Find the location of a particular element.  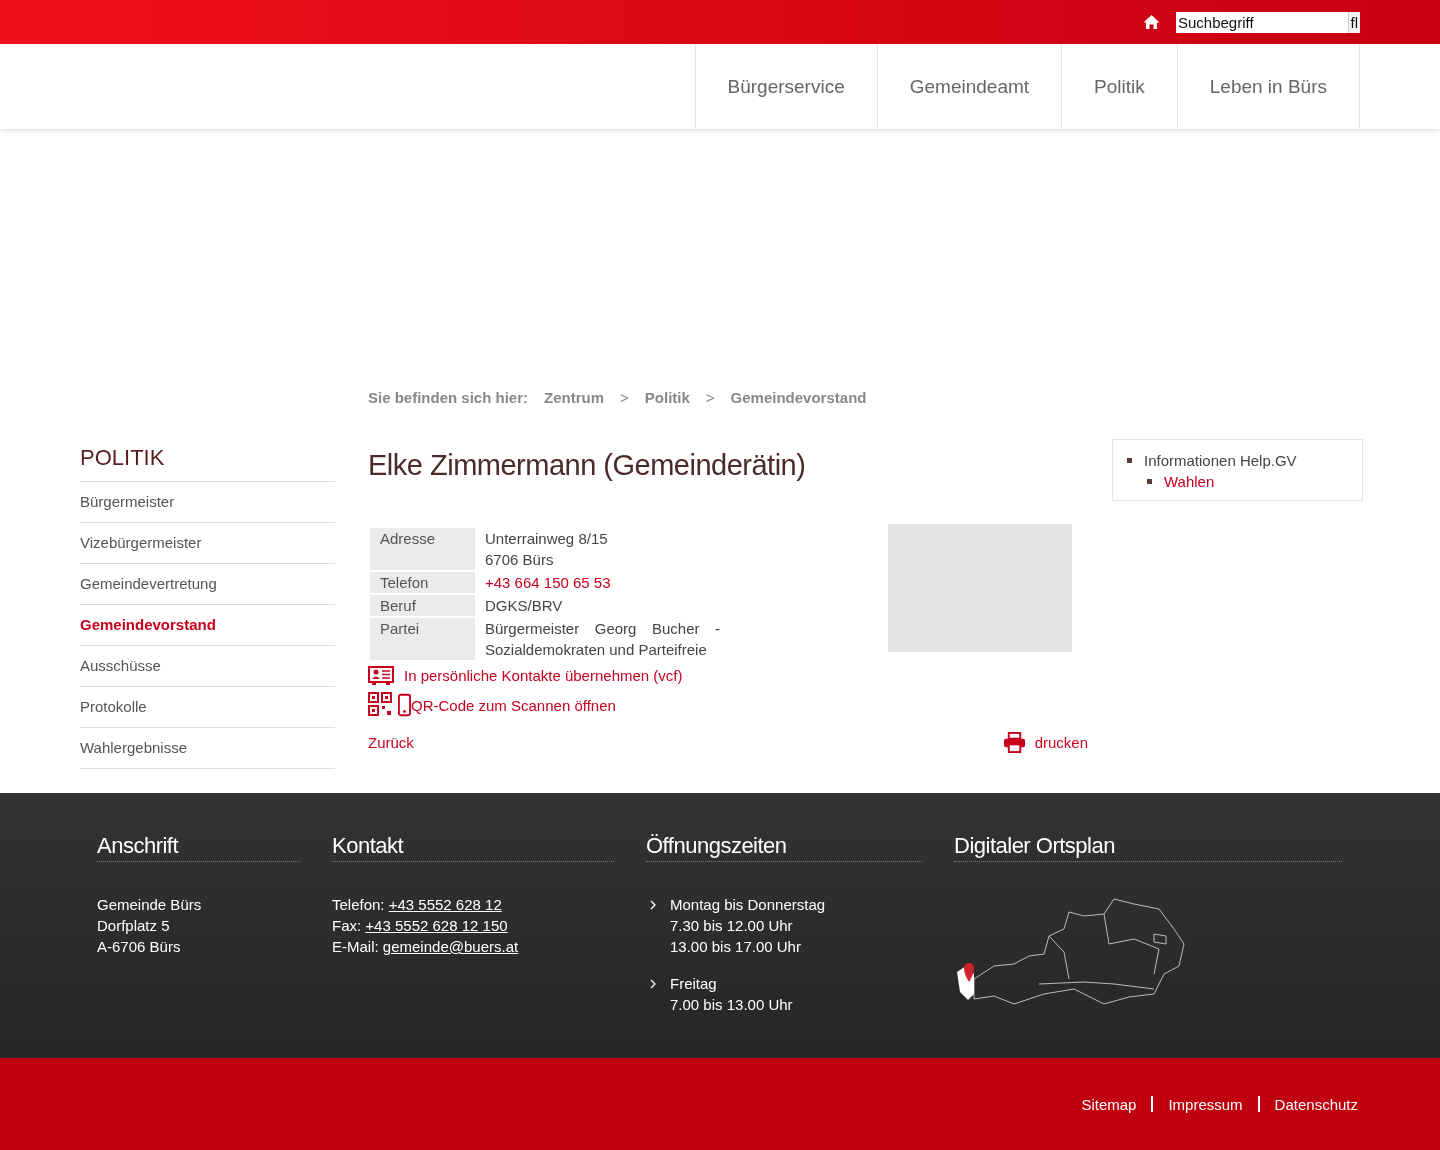

footer-heading: Öffnungszeiten is located at coordinates (784, 847).